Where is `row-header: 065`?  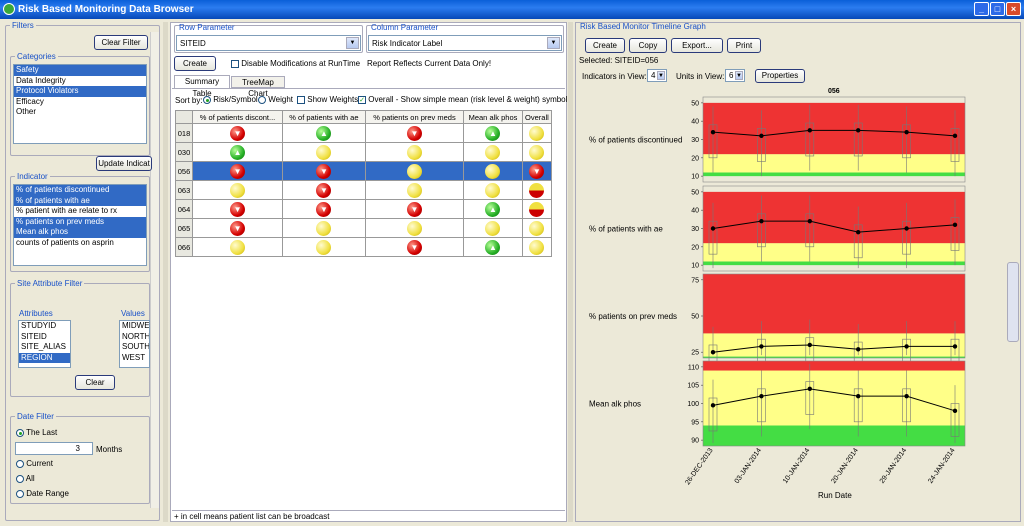 row-header: 065 is located at coordinates (184, 228).